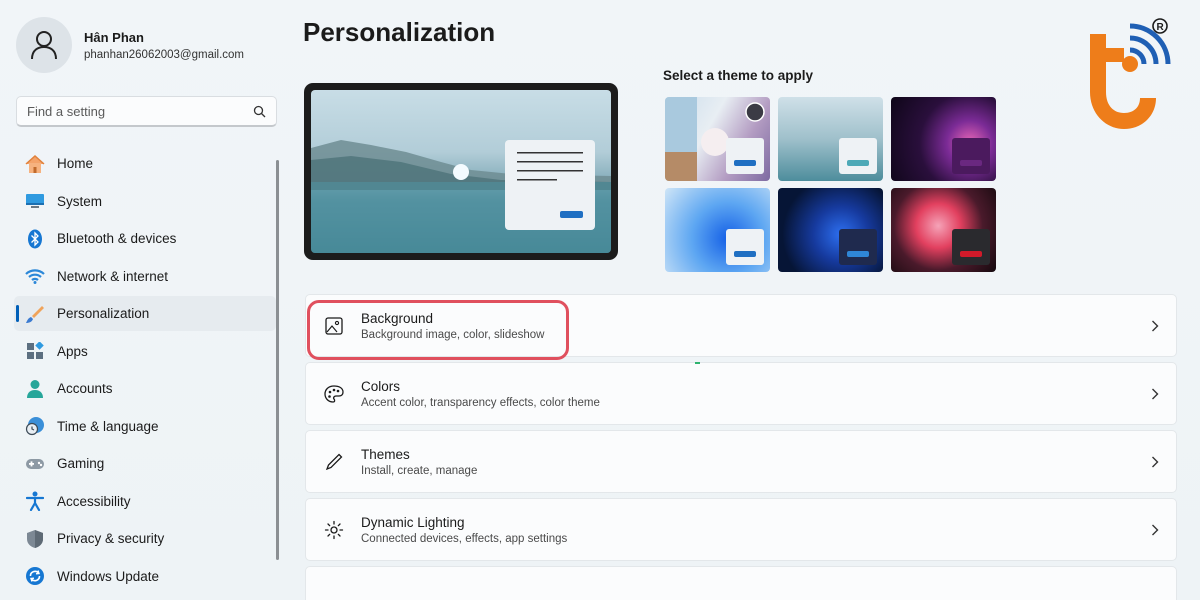  What do you see at coordinates (145, 463) in the screenshot?
I see `sidebar-item-gaming: Gaming` at bounding box center [145, 463].